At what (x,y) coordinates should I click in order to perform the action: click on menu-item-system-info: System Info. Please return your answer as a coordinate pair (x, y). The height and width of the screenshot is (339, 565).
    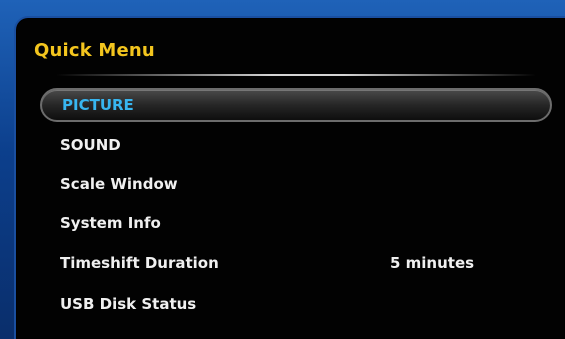
    Looking at the image, I should click on (296, 223).